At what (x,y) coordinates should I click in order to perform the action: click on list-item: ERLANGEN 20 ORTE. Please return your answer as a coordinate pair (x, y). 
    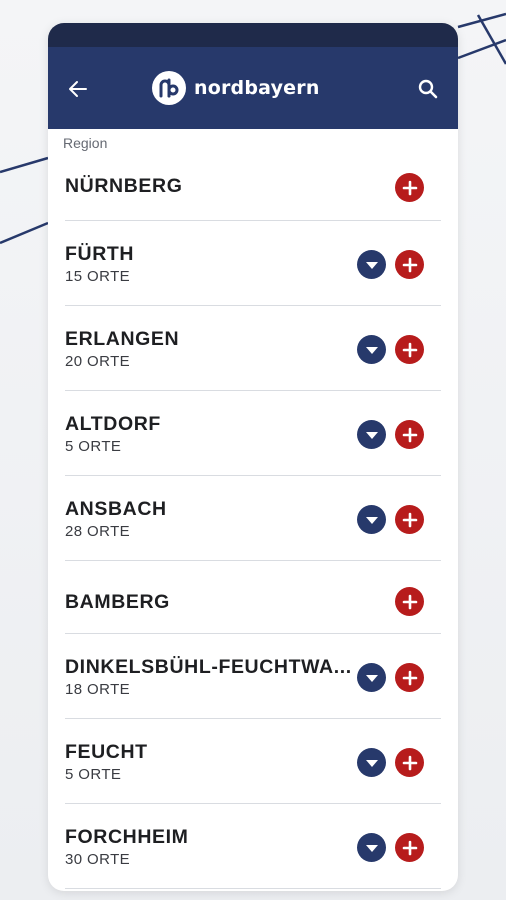
    Looking at the image, I should click on (253, 348).